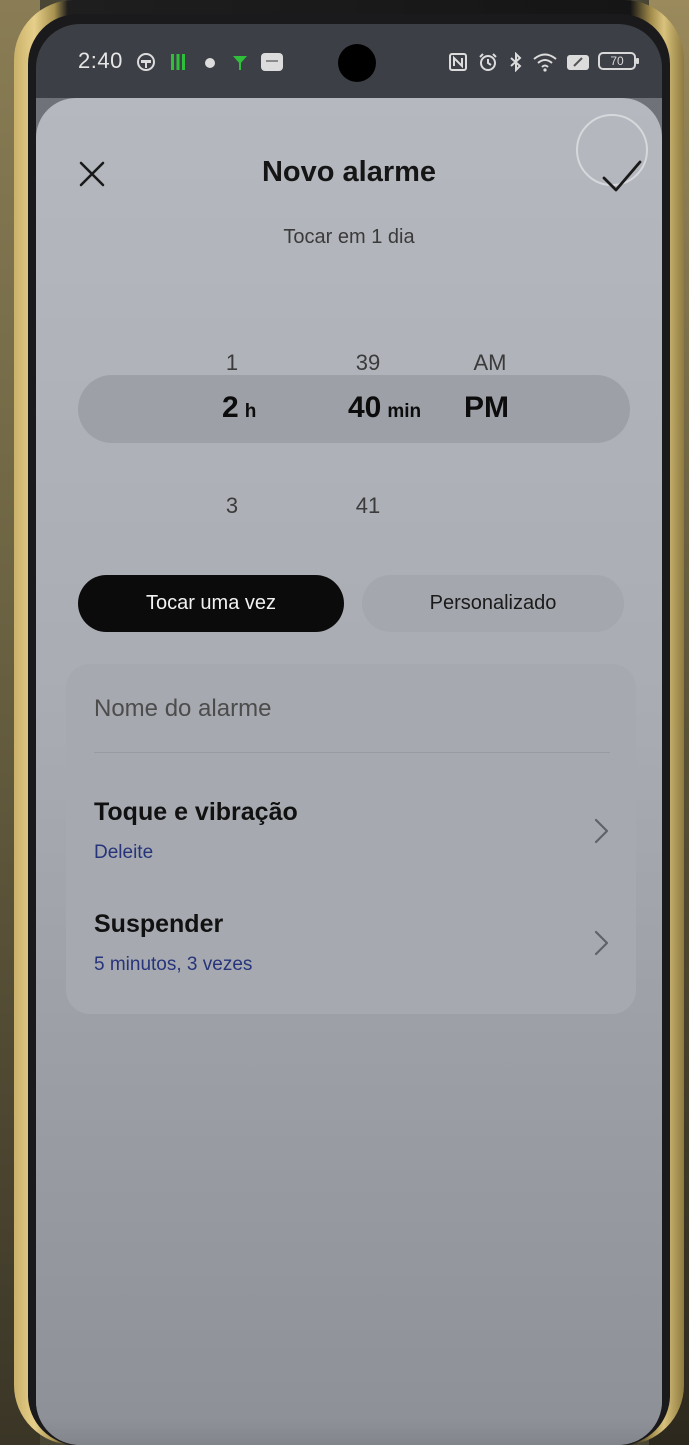 The height and width of the screenshot is (1445, 689). I want to click on snooze-label: Suspender, so click(159, 924).